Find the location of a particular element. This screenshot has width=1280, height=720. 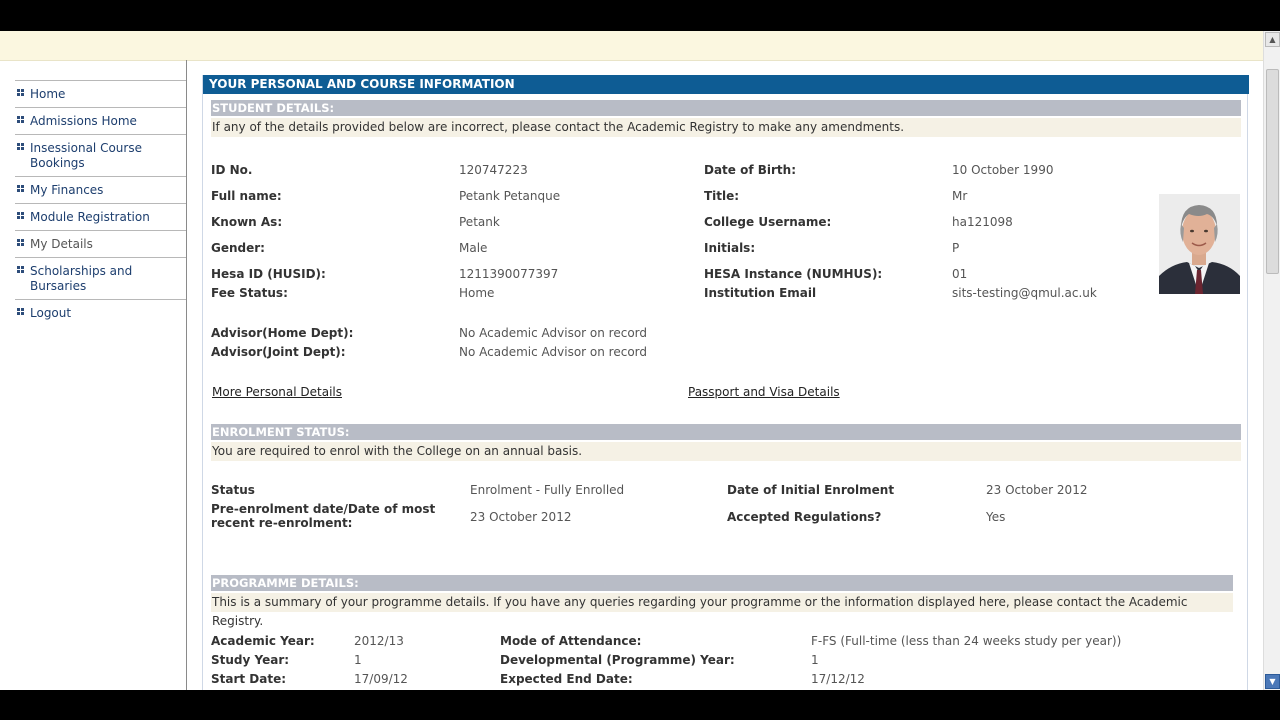

sidebar-item-logout: Logout is located at coordinates (100, 312).